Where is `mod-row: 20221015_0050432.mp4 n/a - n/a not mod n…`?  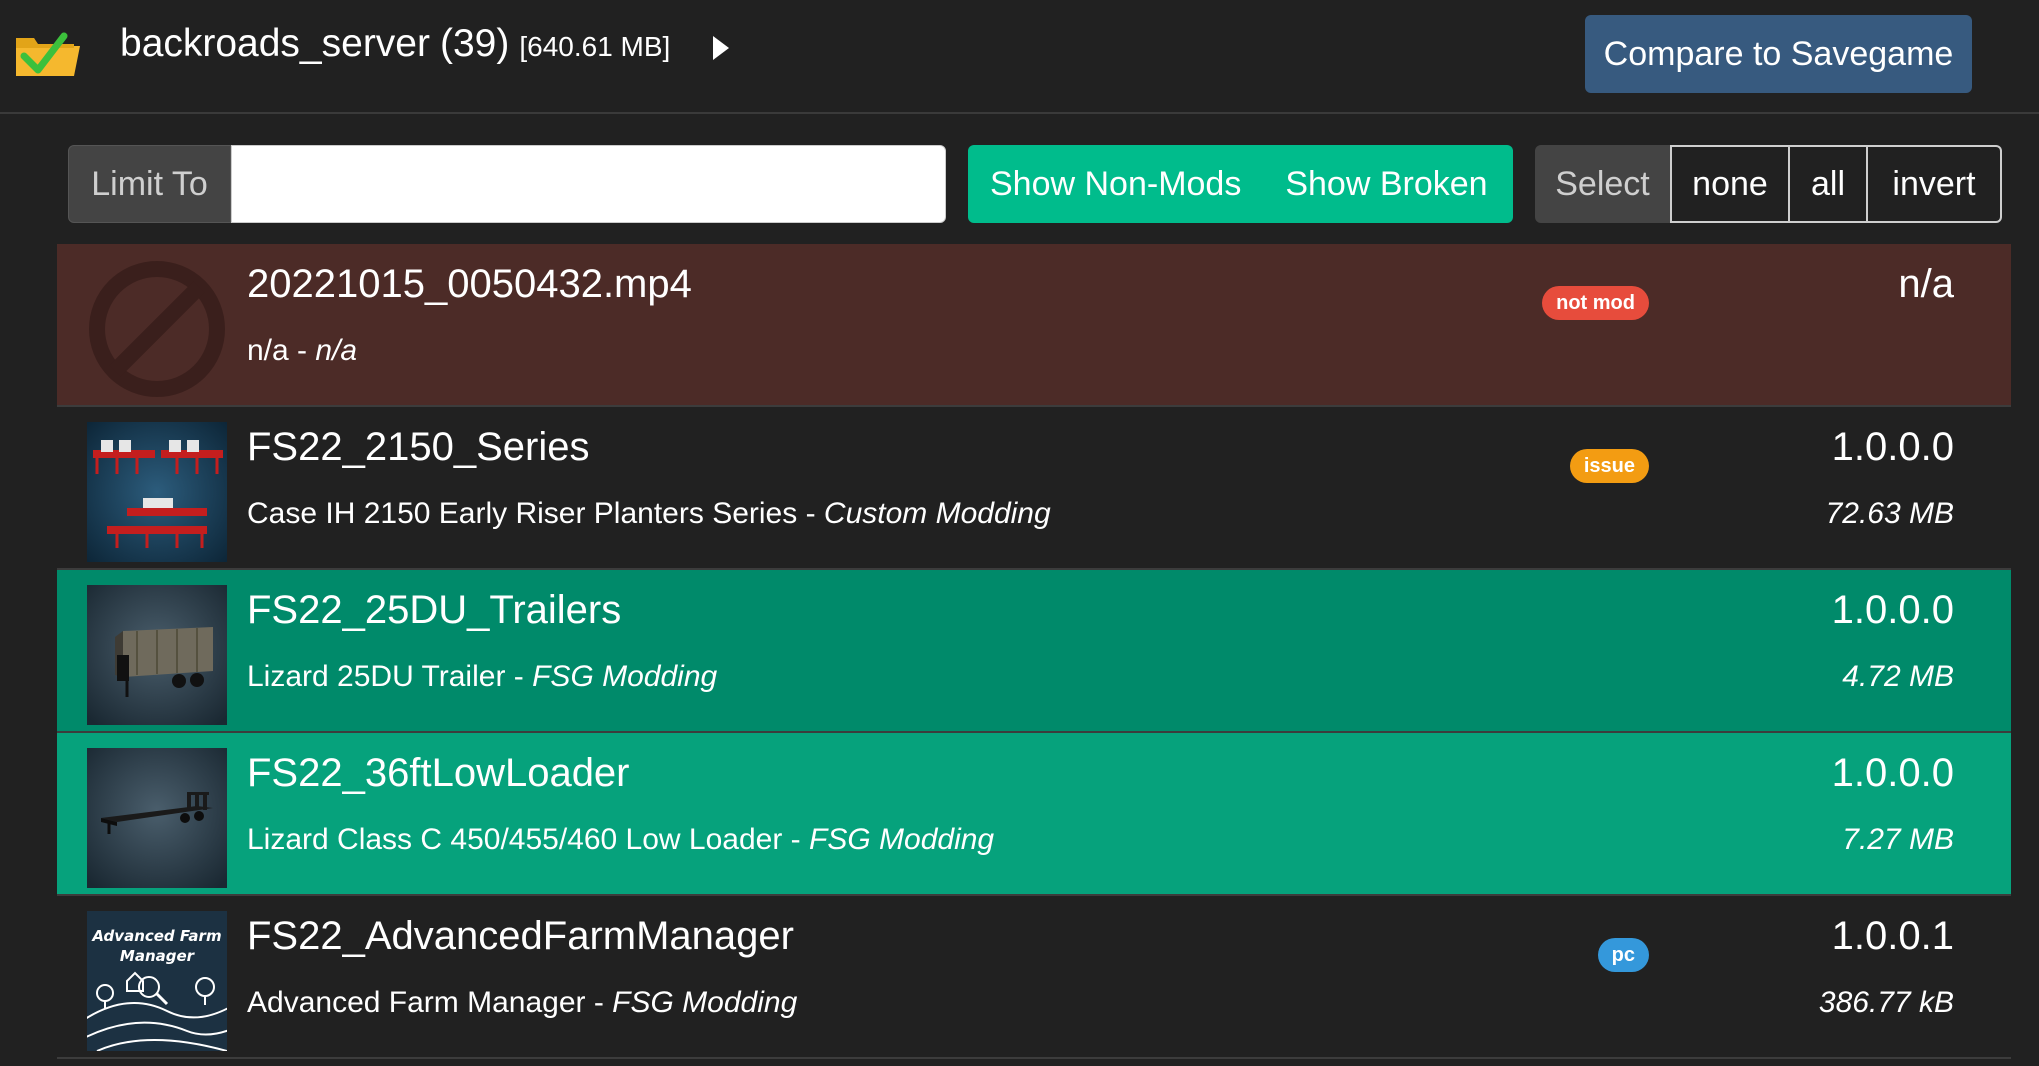 mod-row: 20221015_0050432.mp4 n/a - n/a not mod n… is located at coordinates (1034, 325).